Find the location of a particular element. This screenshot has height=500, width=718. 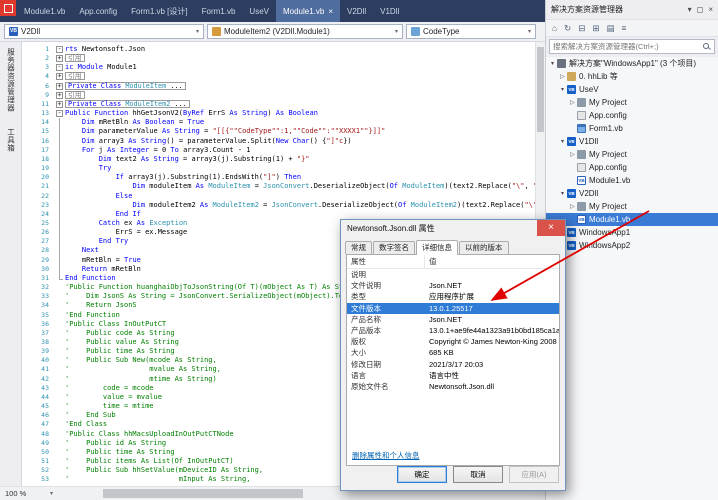

type-dropdown: ModuleItem2 (V2Dll.Module1) ▾ is located at coordinates (305, 31).